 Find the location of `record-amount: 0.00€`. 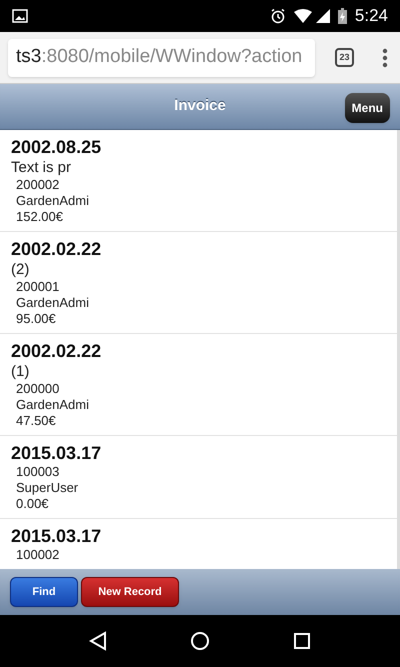

record-amount: 0.00€ is located at coordinates (32, 504).